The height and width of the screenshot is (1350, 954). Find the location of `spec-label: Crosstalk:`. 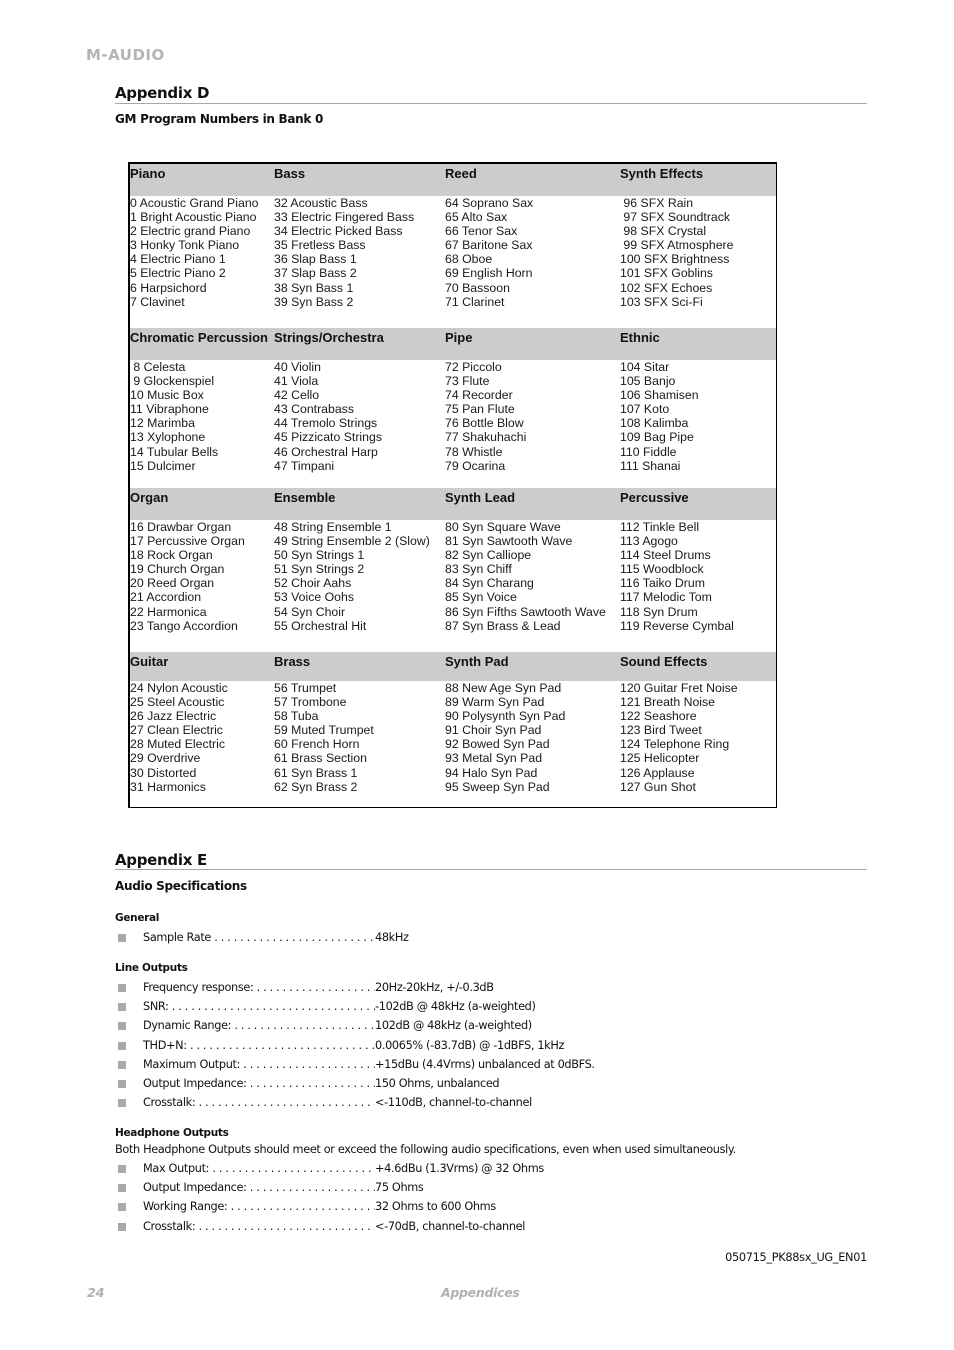

spec-label: Crosstalk: is located at coordinates (259, 1226).